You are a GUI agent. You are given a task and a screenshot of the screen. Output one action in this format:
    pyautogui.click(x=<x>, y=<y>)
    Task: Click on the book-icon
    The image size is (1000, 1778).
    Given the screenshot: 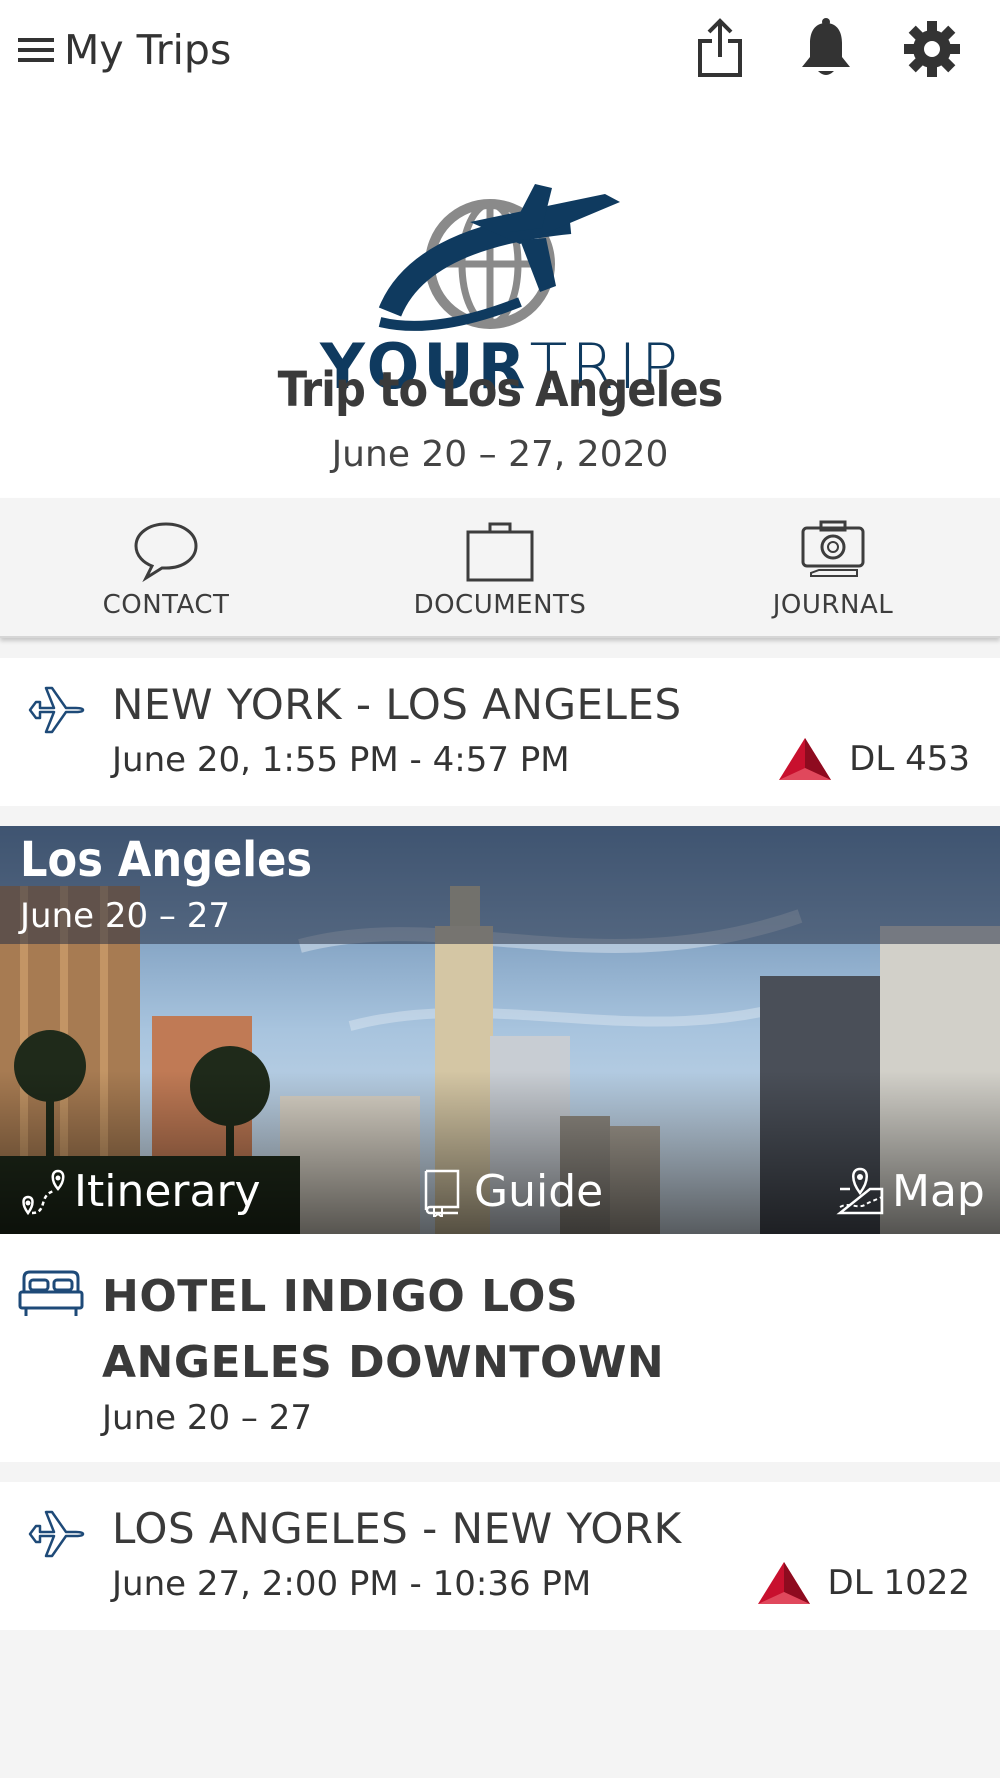 What is the action you would take?
    pyautogui.click(x=442, y=1193)
    